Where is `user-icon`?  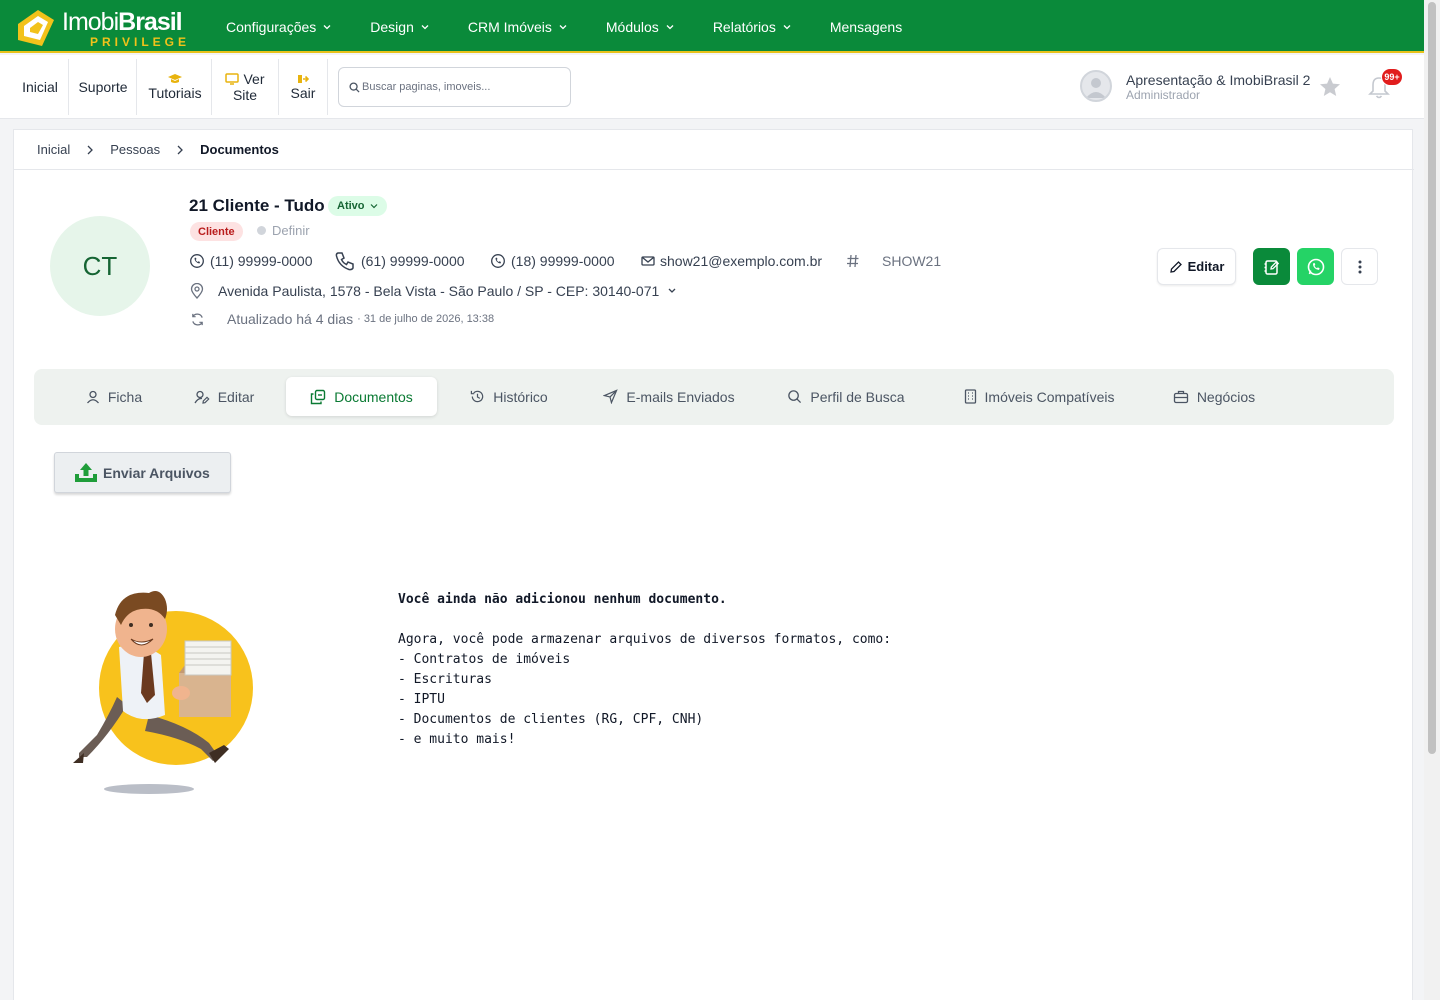 user-icon is located at coordinates (92, 396).